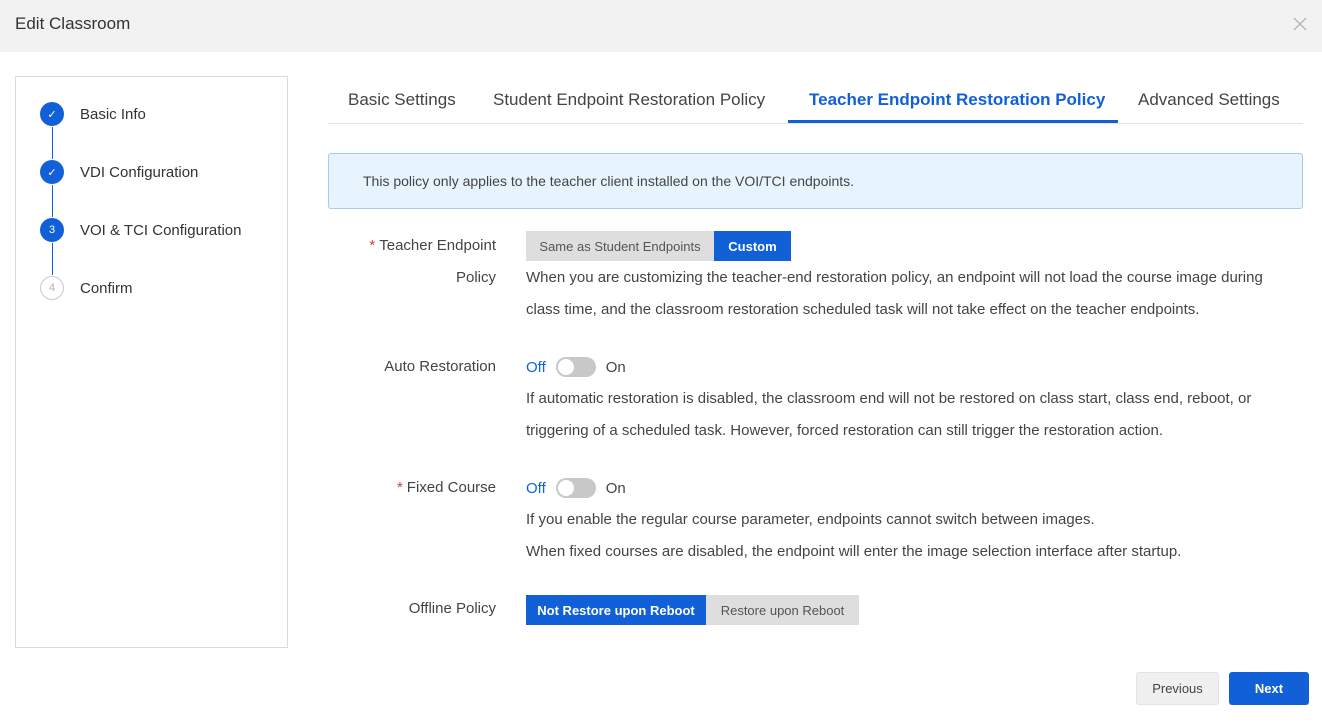 This screenshot has height=722, width=1322. Describe the element at coordinates (52, 288) in the screenshot. I see `step-number: 4` at that location.